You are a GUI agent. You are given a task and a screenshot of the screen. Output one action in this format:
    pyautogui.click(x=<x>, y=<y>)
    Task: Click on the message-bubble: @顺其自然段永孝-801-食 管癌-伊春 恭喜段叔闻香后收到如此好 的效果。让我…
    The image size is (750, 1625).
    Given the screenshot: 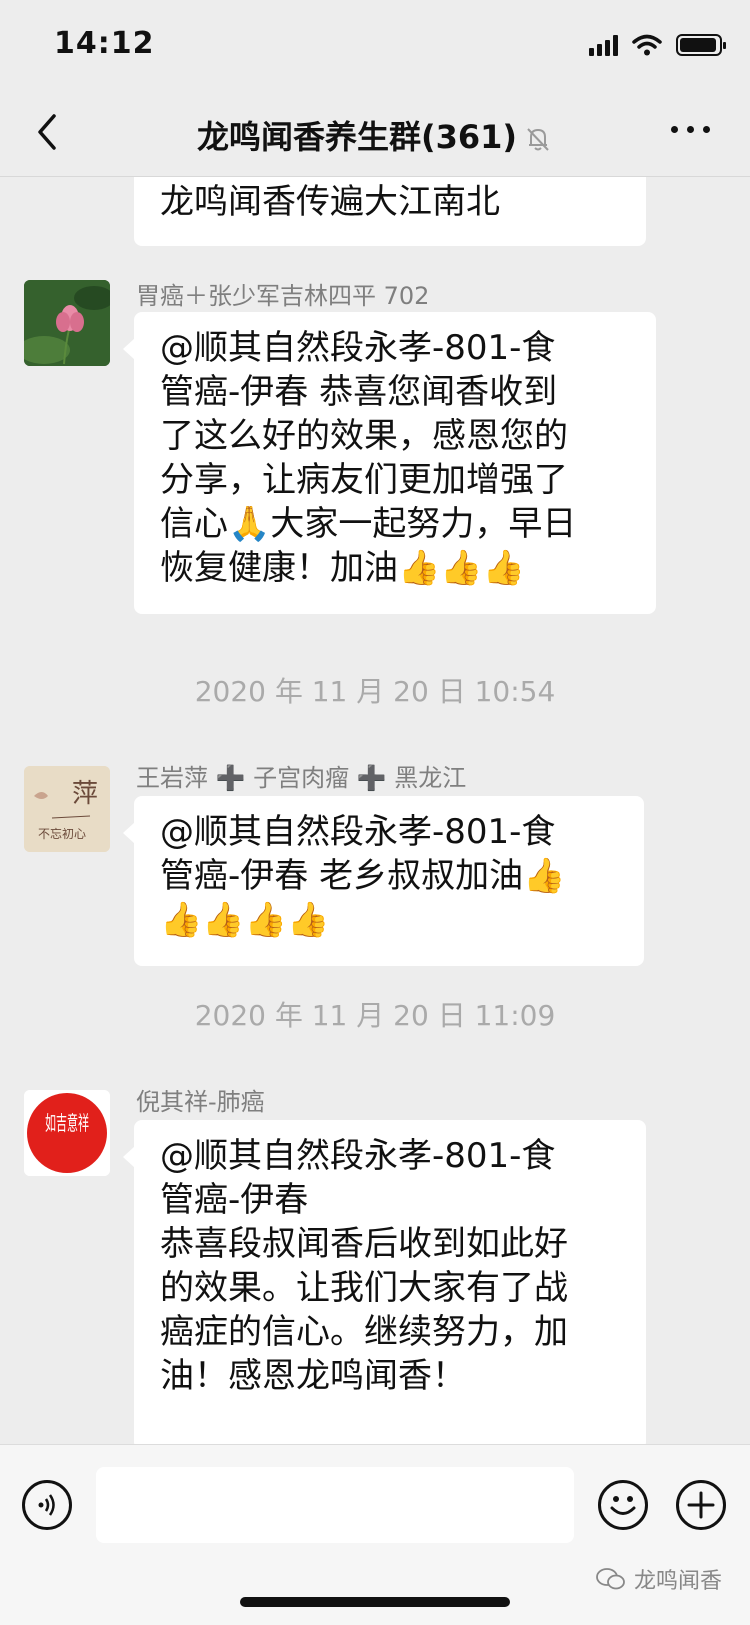 What is the action you would take?
    pyautogui.click(x=384, y=1282)
    